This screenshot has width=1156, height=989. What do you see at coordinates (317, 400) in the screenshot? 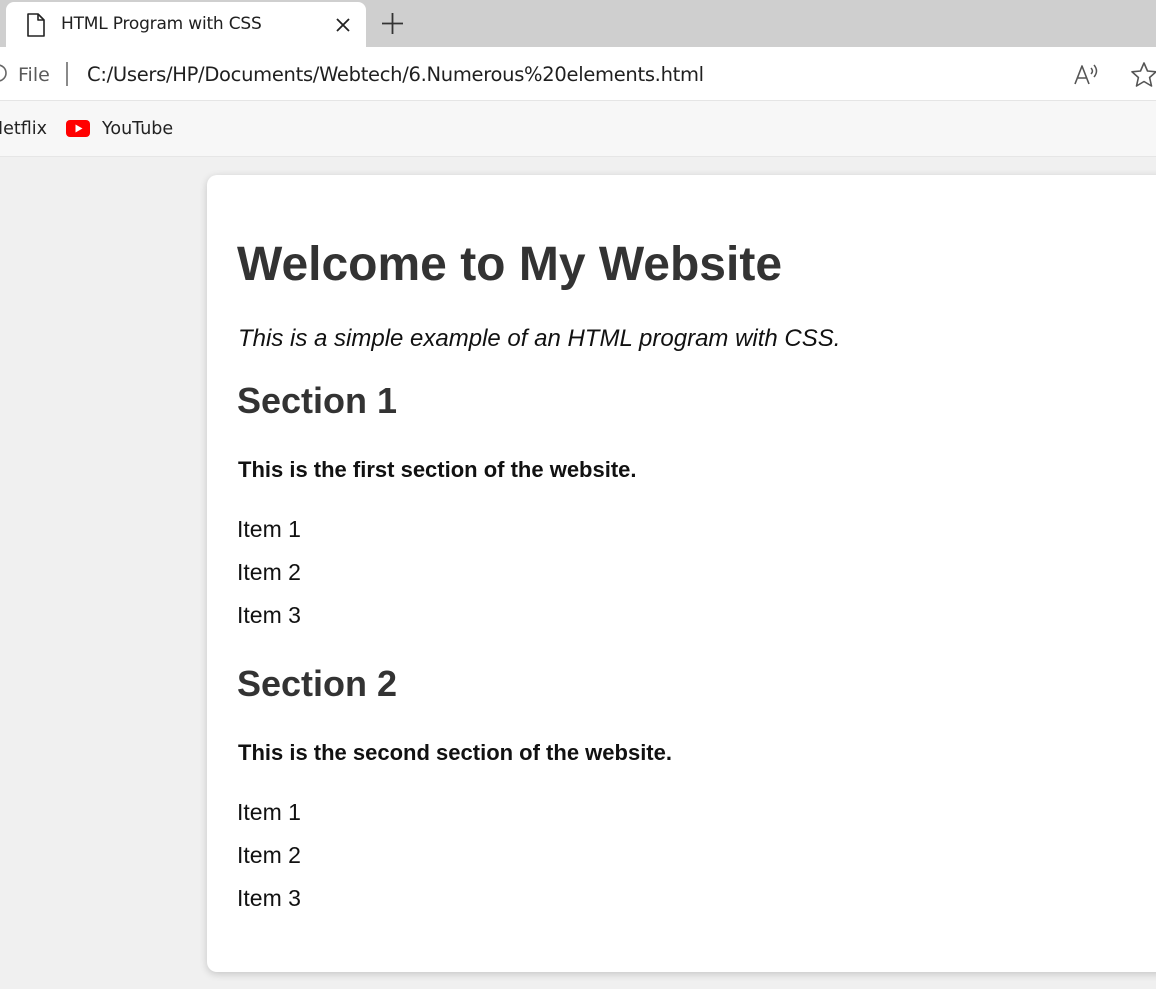
I see `section-heading: Section 1` at bounding box center [317, 400].